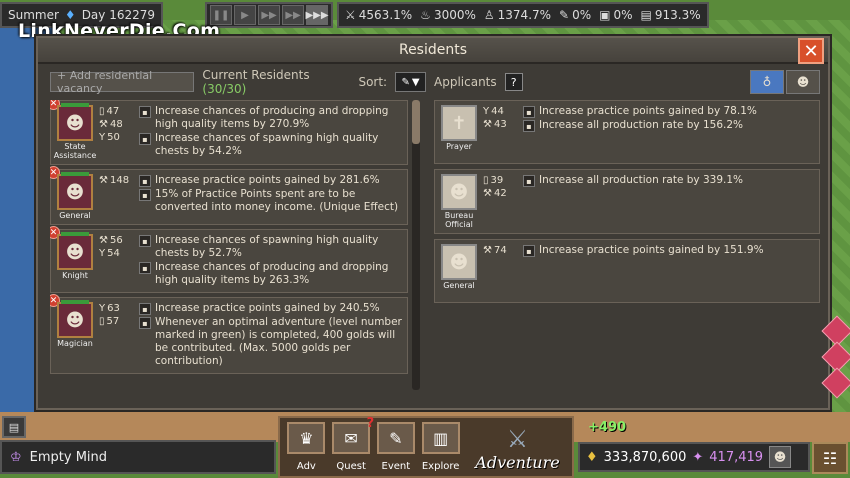 The image size is (850, 478). I want to click on fast-forward-button: ▶▶, so click(269, 15).